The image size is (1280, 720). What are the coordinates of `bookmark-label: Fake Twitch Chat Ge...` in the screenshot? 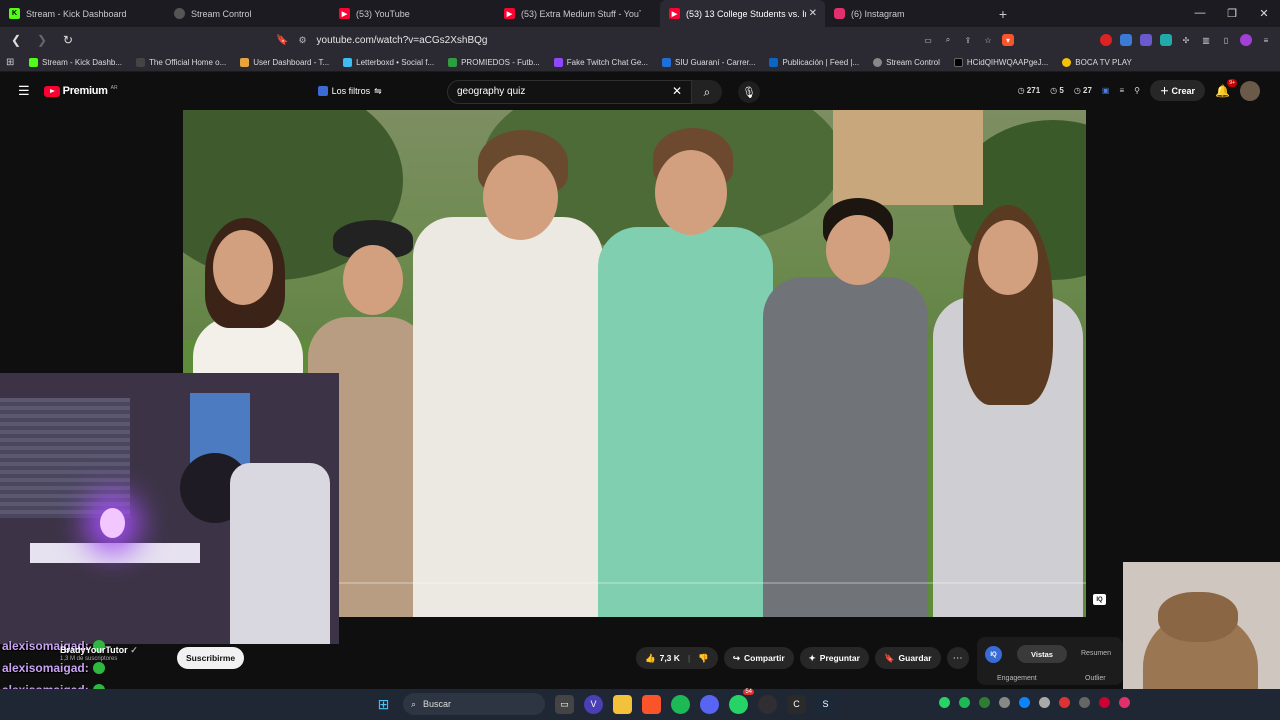 It's located at (607, 62).